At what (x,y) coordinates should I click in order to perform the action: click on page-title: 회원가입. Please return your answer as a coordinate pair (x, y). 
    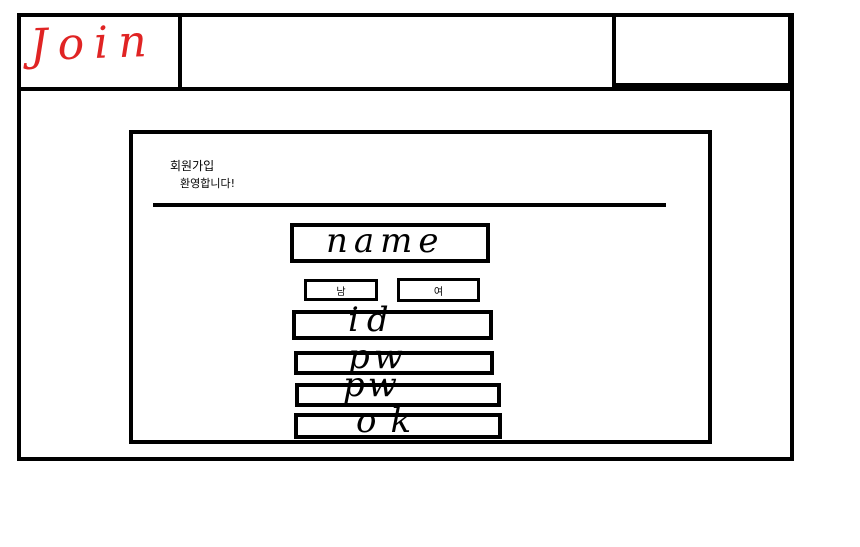
    Looking at the image, I should click on (192, 166).